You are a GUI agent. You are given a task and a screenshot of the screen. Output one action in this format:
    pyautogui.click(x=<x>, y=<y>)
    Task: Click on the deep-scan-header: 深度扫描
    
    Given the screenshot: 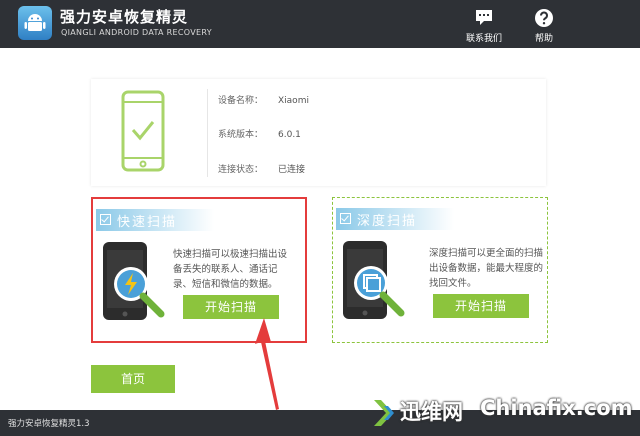 What is the action you would take?
    pyautogui.click(x=395, y=219)
    